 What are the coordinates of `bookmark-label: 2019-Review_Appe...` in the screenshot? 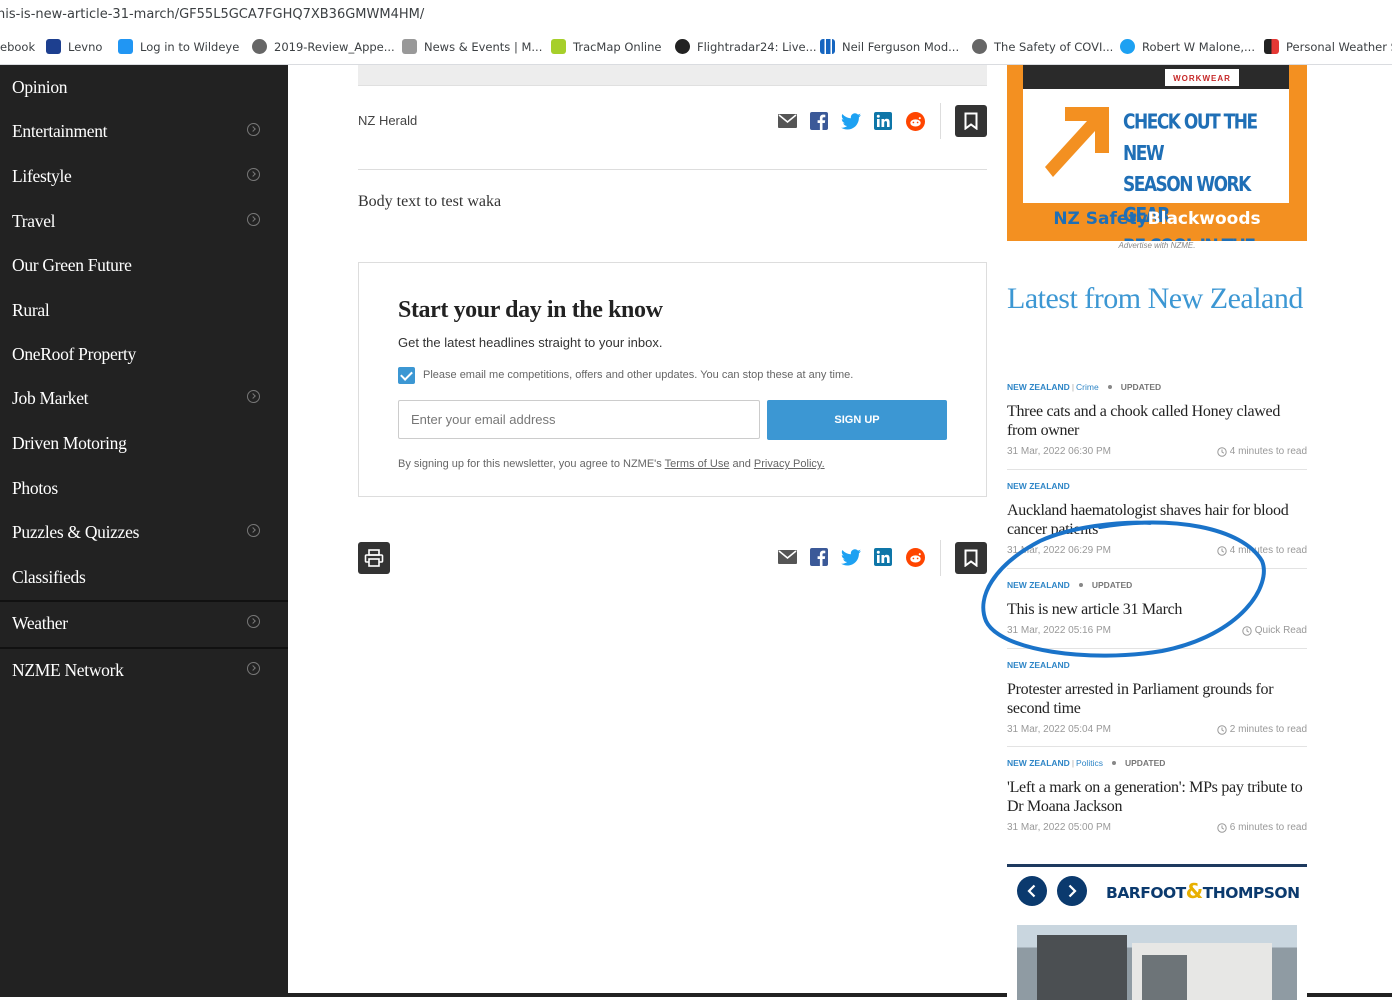 It's located at (334, 46).